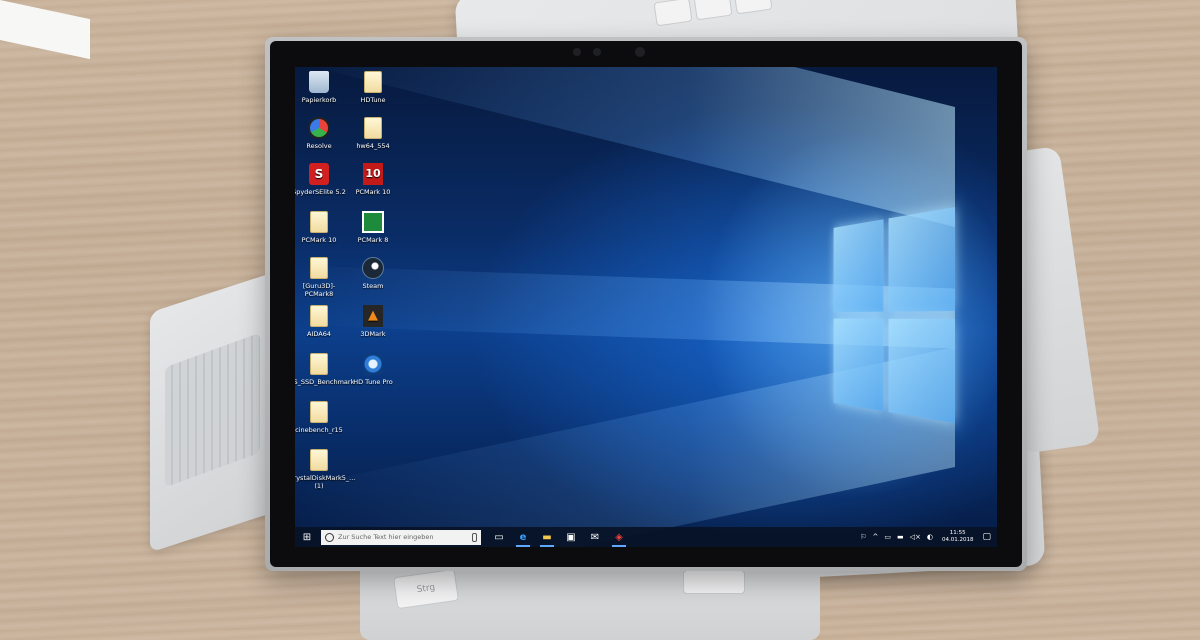 The height and width of the screenshot is (640, 1200). I want to click on desktop-icon-label: Steam, so click(373, 286).